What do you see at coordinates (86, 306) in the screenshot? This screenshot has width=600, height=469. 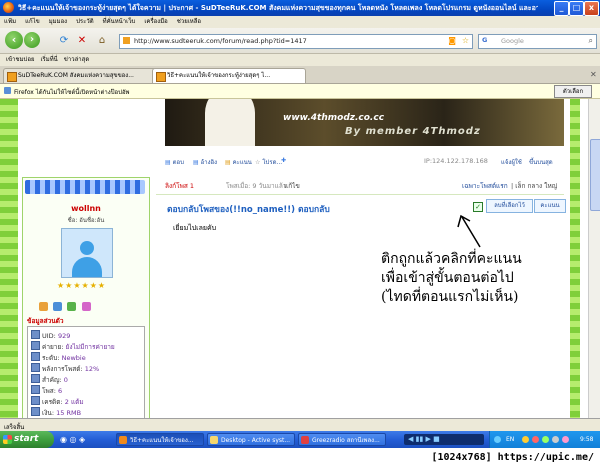 I see `flower-icon` at bounding box center [86, 306].